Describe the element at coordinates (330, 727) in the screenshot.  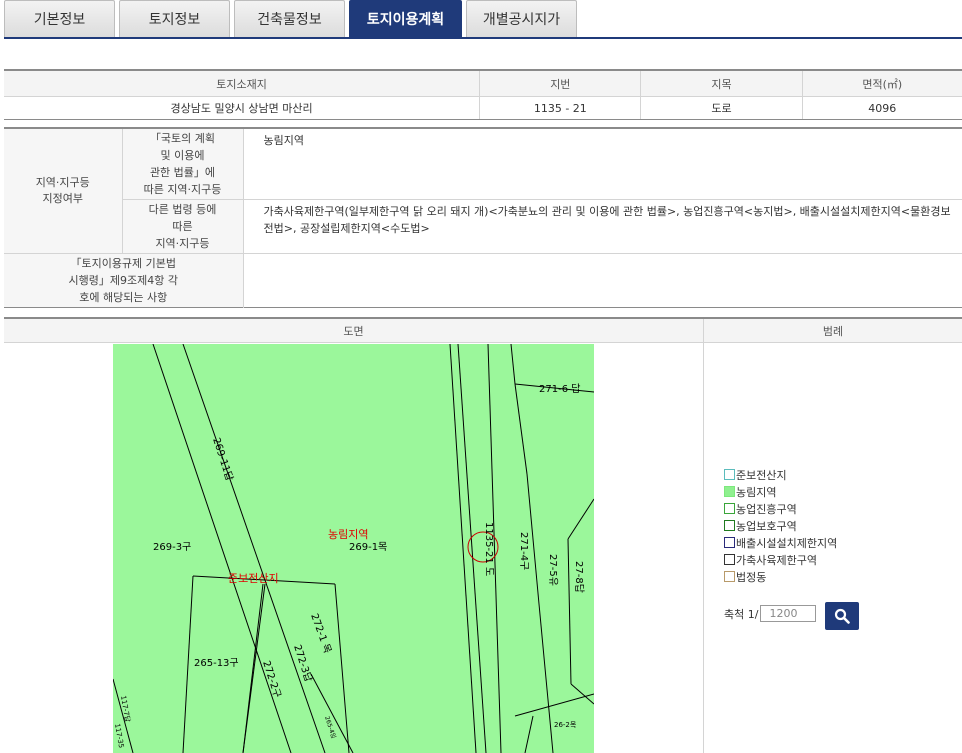
I see `parcel-label-265-4: 265-4임` at that location.